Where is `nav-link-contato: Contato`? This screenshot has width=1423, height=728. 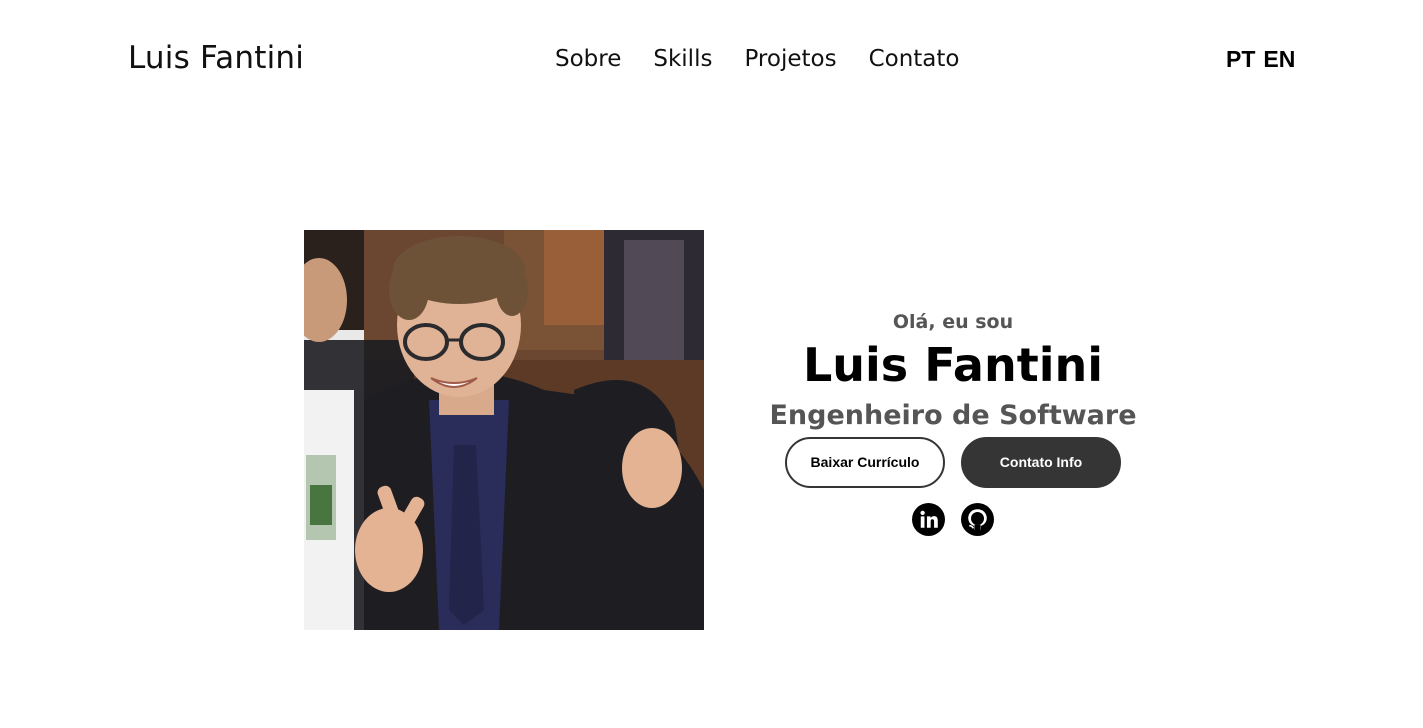
nav-link-contato: Contato is located at coordinates (914, 59).